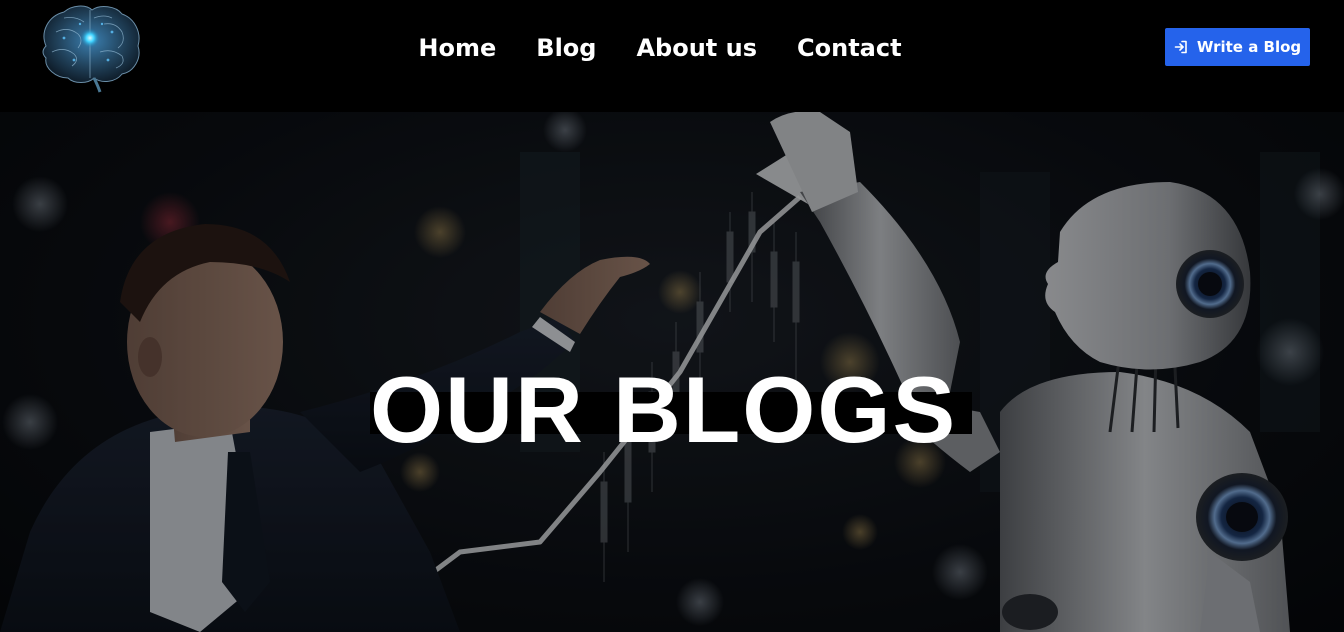 Image resolution: width=1344 pixels, height=632 pixels. I want to click on hero-title: OUR BLOGS, so click(664, 409).